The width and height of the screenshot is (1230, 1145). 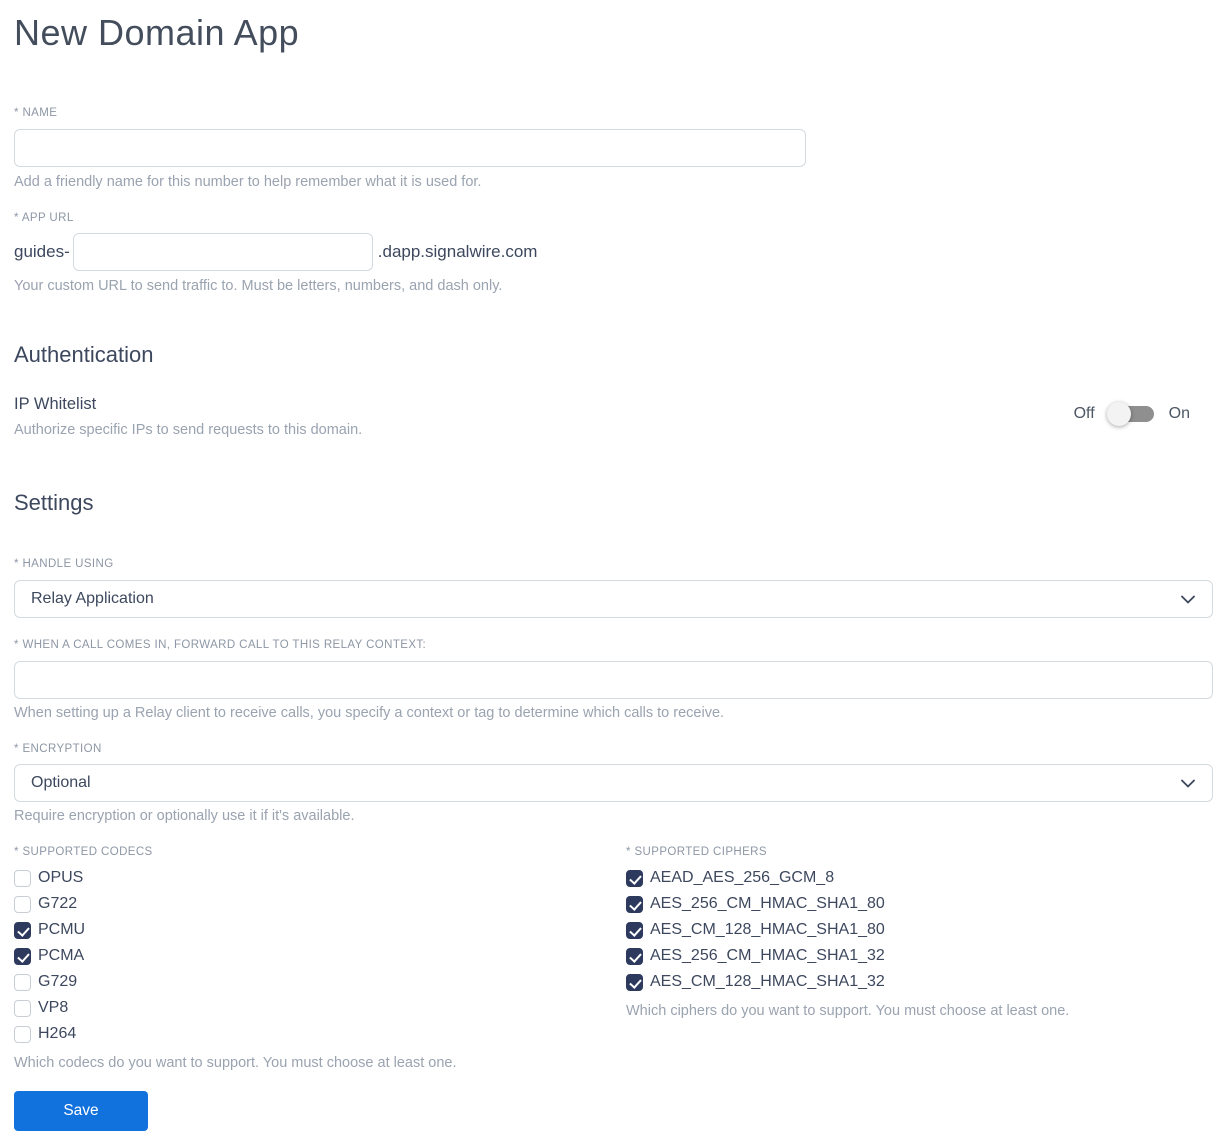 I want to click on encryption-select: Optional, so click(x=613, y=783).